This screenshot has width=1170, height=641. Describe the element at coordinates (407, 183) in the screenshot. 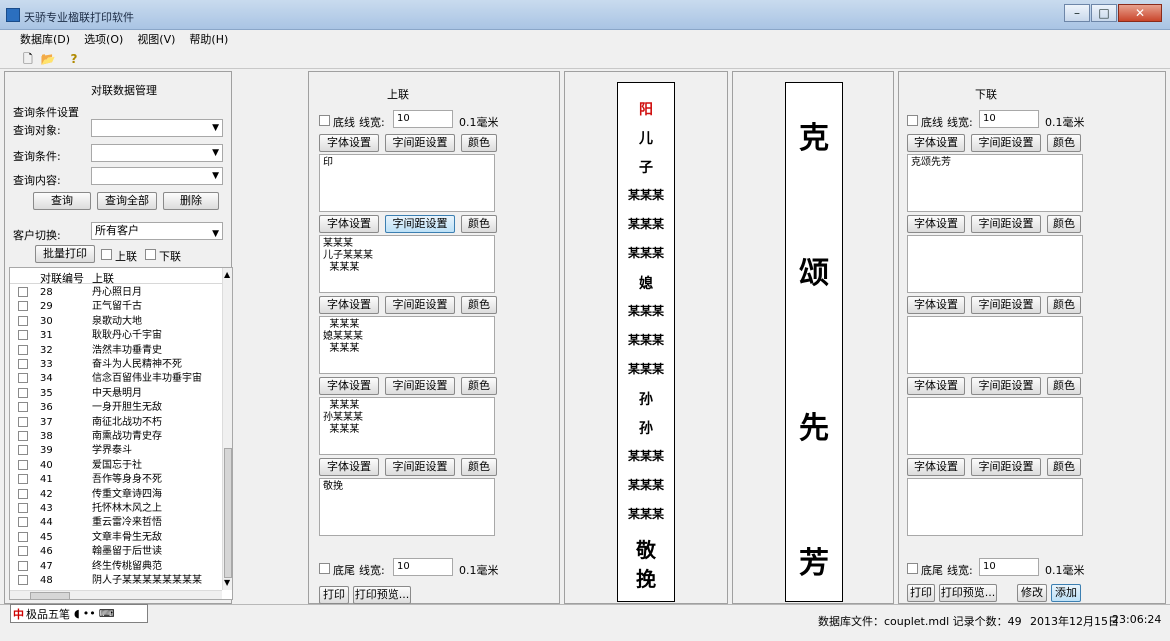

I see `upper-text-box: 印` at that location.